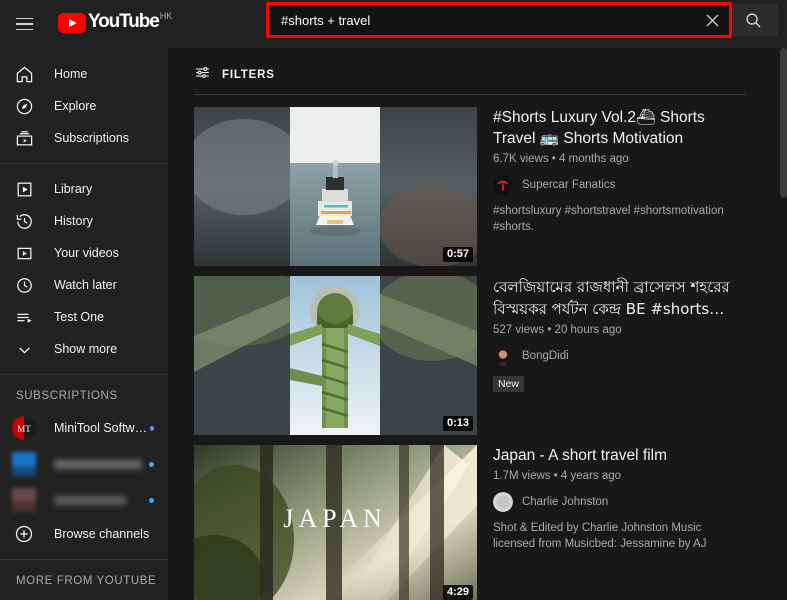  Describe the element at coordinates (102, 534) in the screenshot. I see `sidebar-item-browse-channels-label: Browse channels` at that location.